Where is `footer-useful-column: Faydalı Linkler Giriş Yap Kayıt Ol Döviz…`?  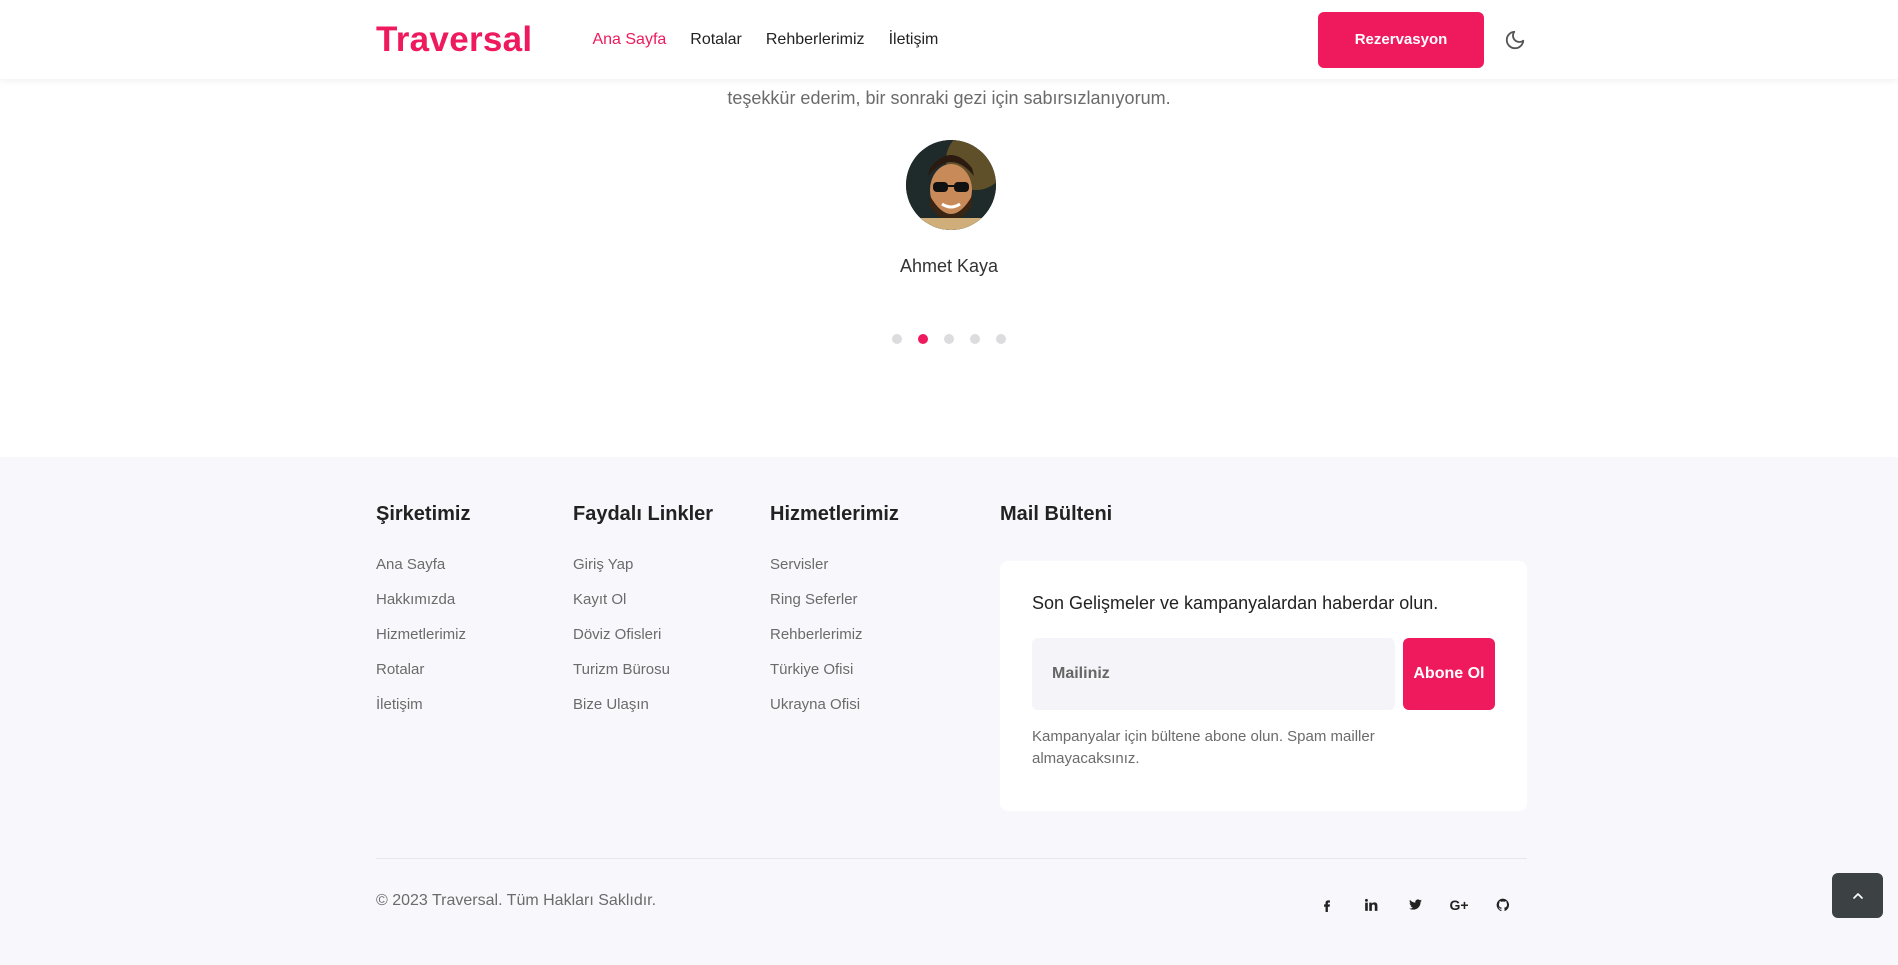 footer-useful-column: Faydalı Linkler Giriş Yap Kayıt Ol Döviz… is located at coordinates (643, 617).